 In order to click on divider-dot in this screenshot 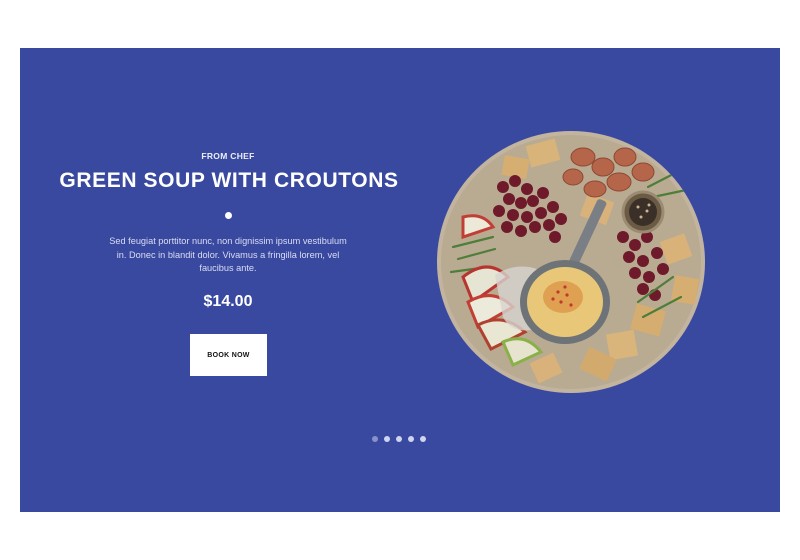, I will do `click(228, 215)`.